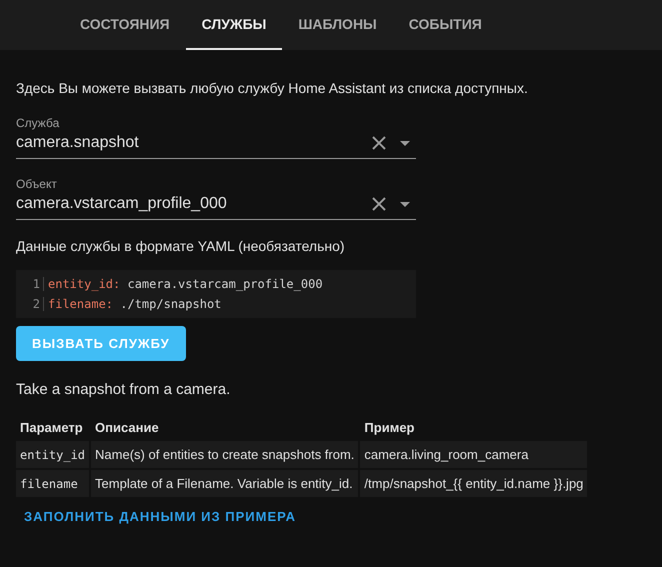  Describe the element at coordinates (134, 304) in the screenshot. I see `code-line: filename: ./tmp/snapshot` at that location.